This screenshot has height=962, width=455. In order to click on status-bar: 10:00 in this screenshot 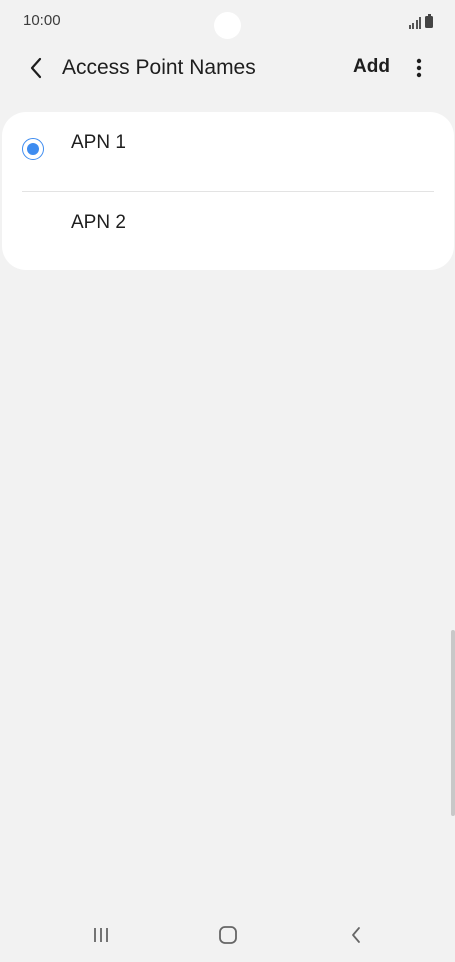, I will do `click(227, 22)`.